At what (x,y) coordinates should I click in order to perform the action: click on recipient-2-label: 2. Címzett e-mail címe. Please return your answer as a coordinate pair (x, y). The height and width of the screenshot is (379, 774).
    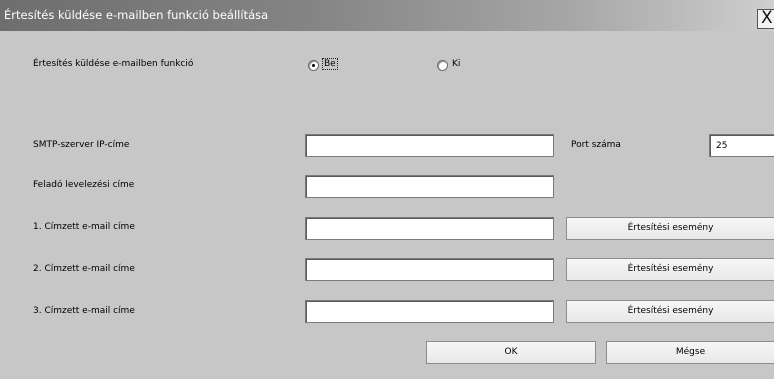
    Looking at the image, I should click on (84, 269).